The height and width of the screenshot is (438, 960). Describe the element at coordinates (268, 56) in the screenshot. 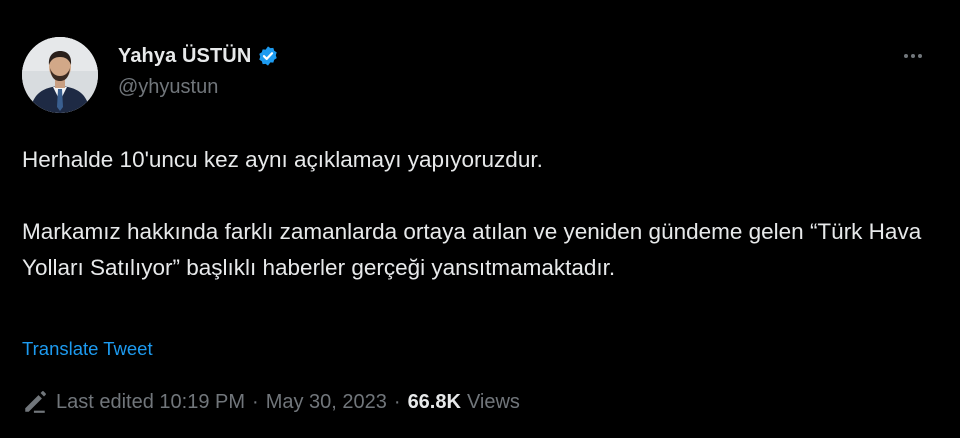

I see `verified-badge-icon` at that location.